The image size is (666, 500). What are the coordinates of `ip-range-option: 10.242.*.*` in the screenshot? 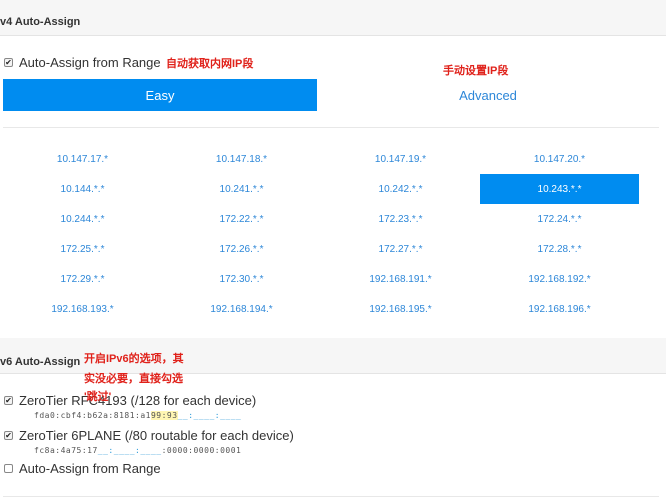 It's located at (400, 189).